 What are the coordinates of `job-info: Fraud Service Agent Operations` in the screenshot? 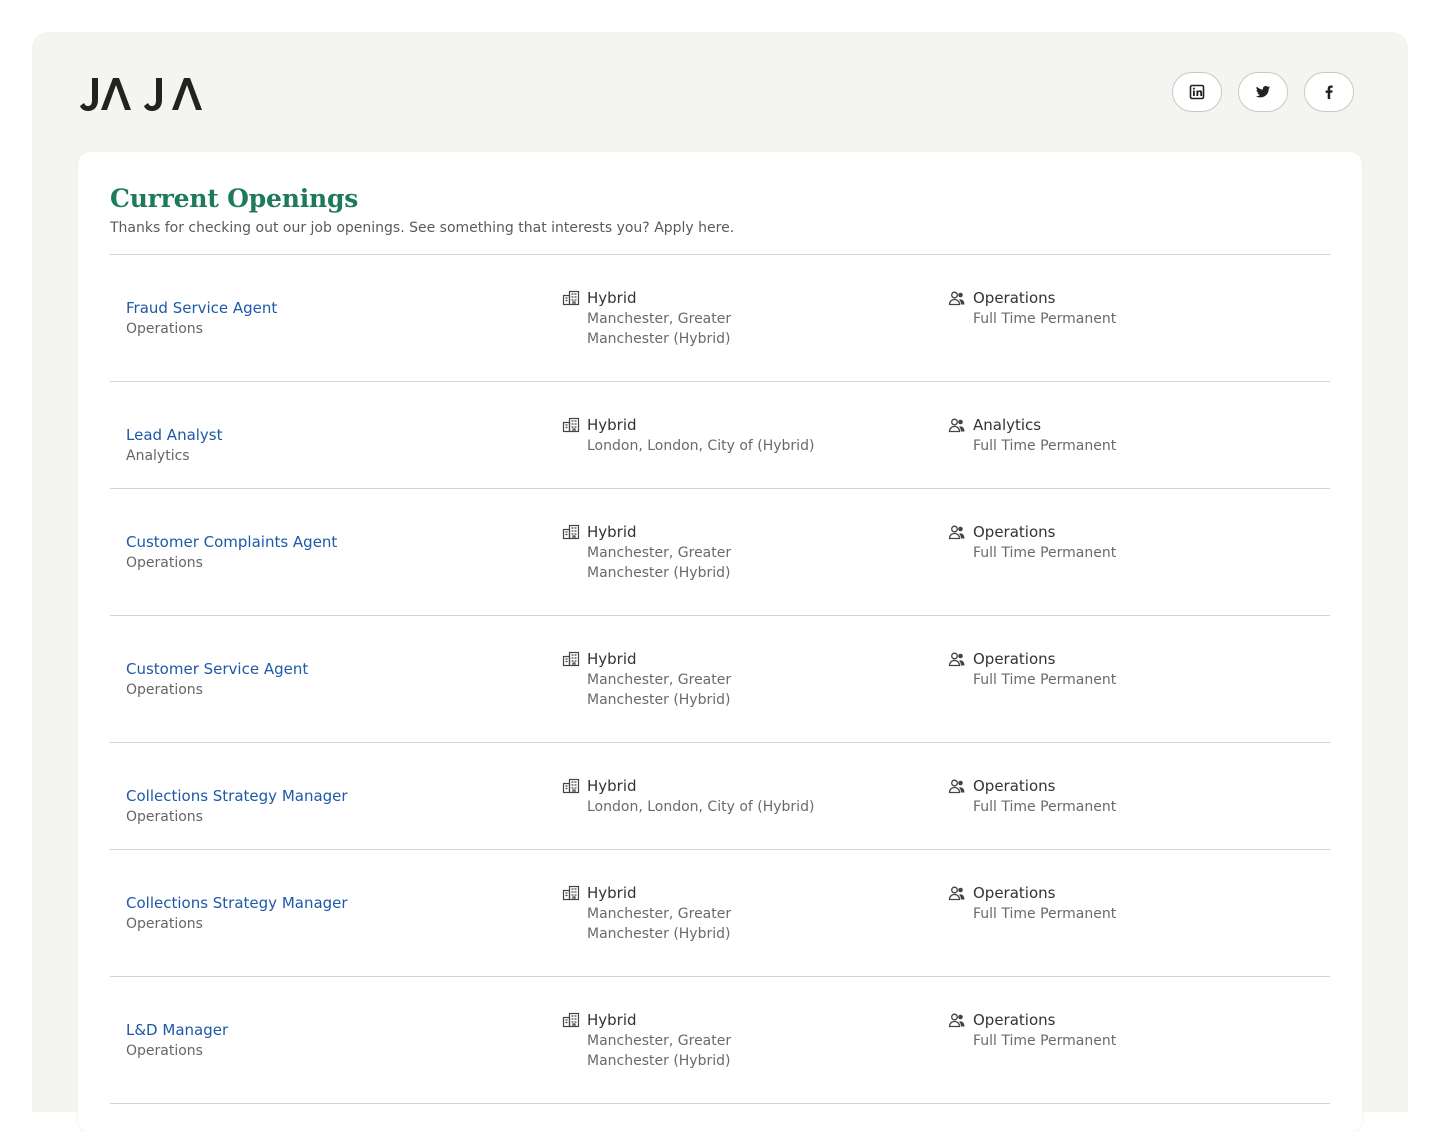 It's located at (201, 318).